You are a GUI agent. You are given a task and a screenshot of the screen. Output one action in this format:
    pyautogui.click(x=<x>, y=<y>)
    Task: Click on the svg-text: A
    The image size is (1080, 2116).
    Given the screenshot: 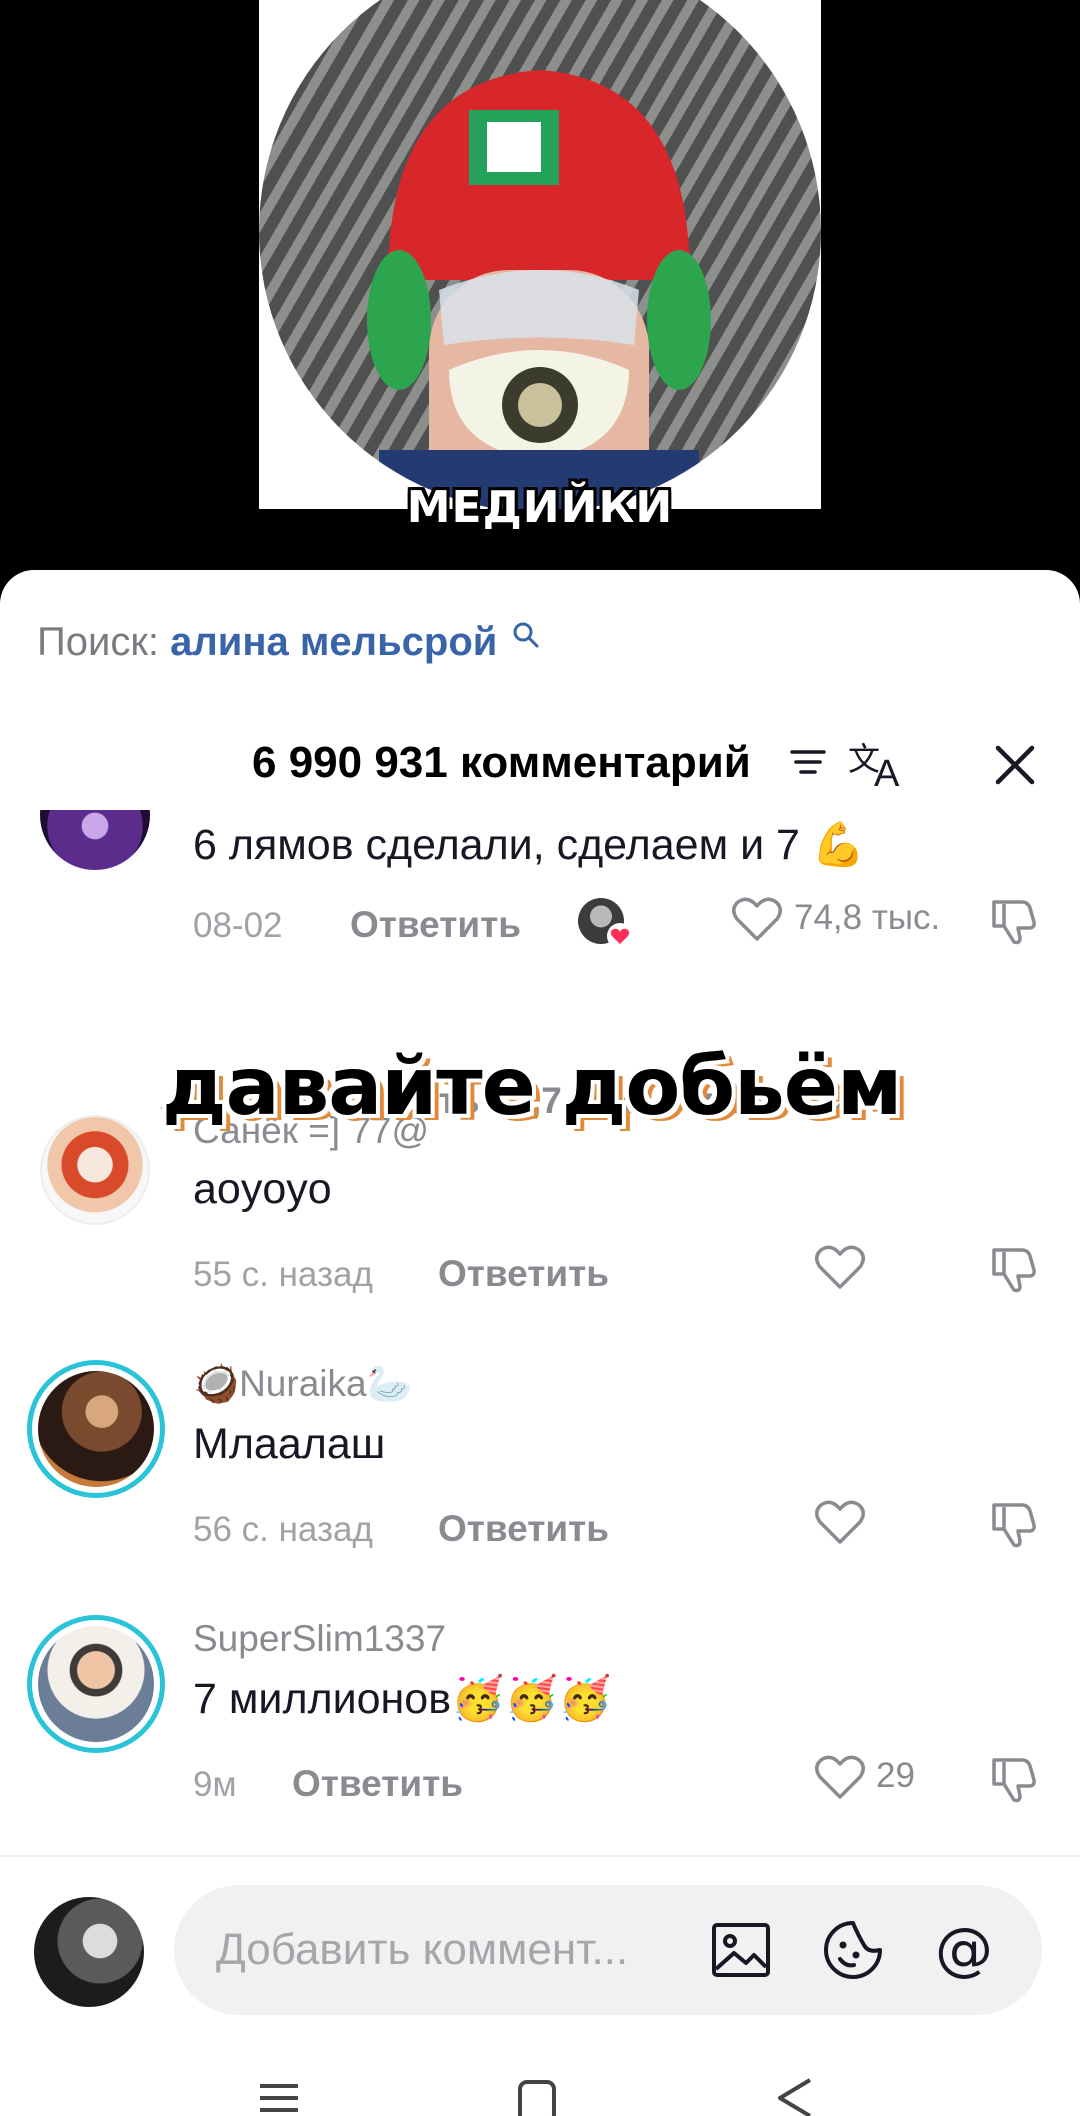 What is the action you would take?
    pyautogui.click(x=887, y=772)
    